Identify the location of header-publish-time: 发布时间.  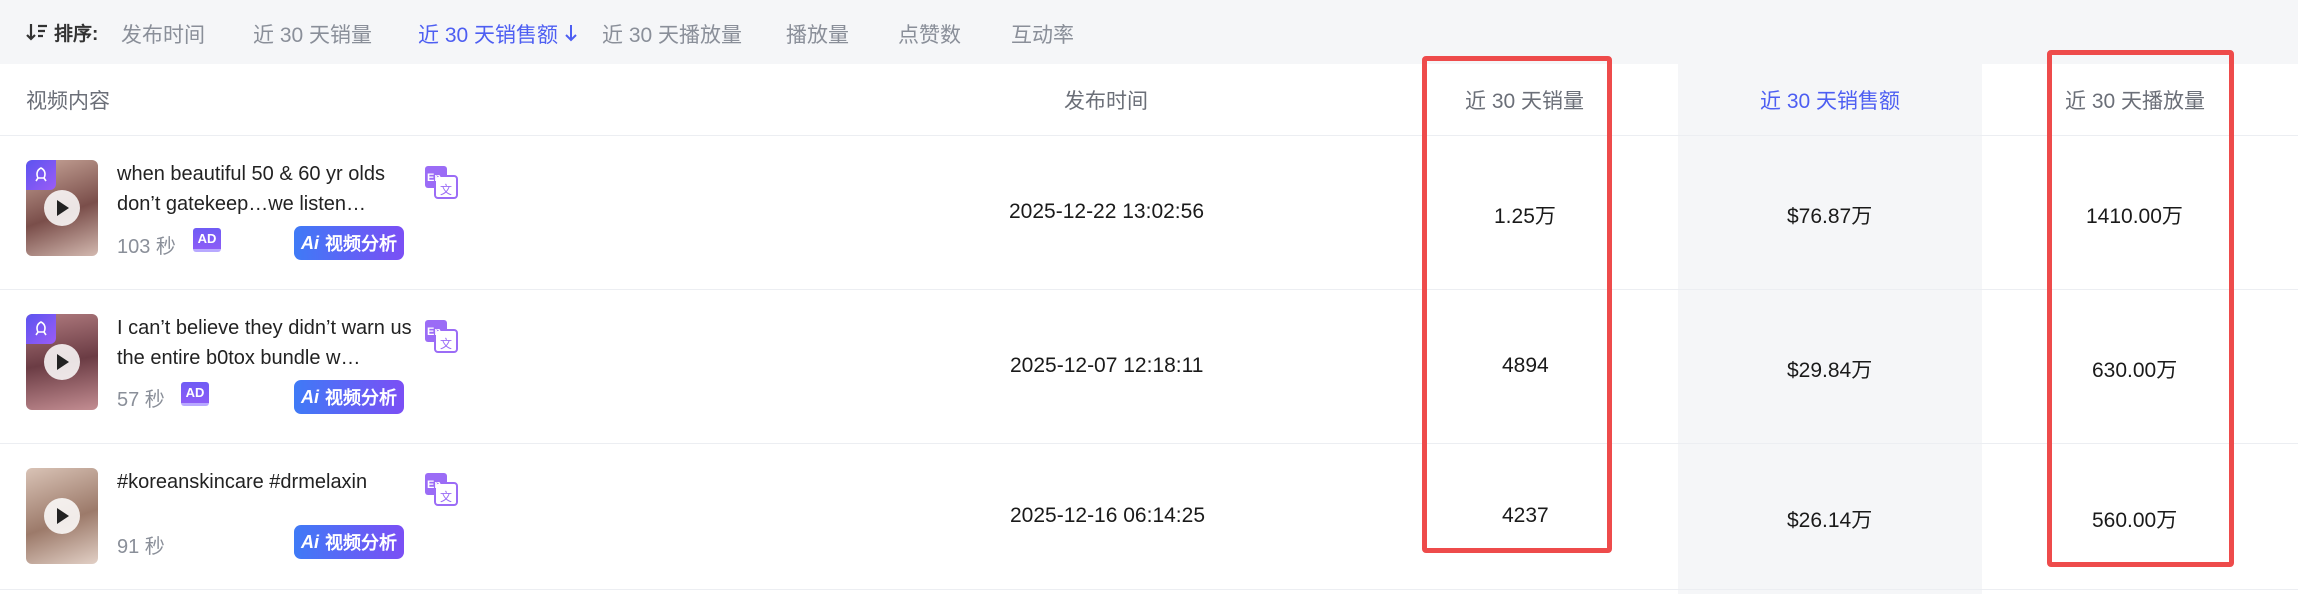
(1106, 100).